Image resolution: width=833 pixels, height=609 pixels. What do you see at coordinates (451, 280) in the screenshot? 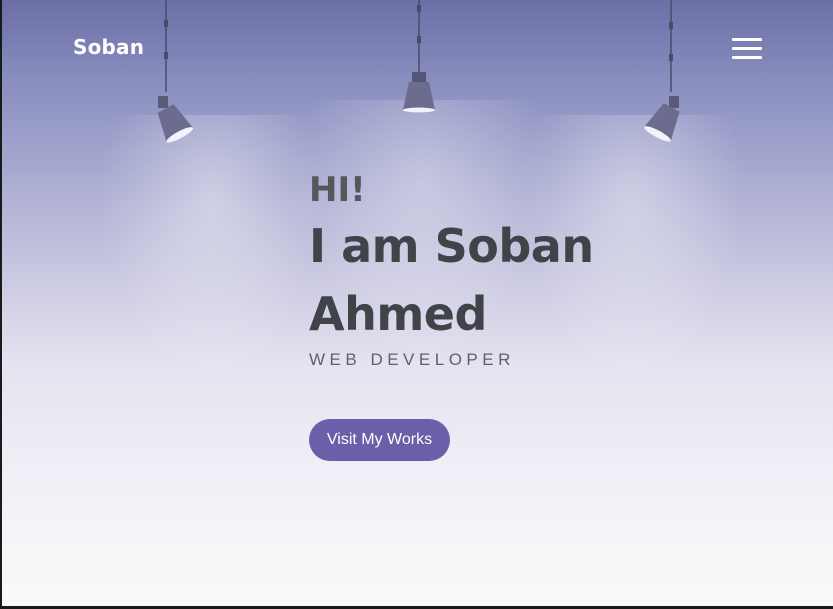
I see `hero-name: I am Soban Ahmed` at bounding box center [451, 280].